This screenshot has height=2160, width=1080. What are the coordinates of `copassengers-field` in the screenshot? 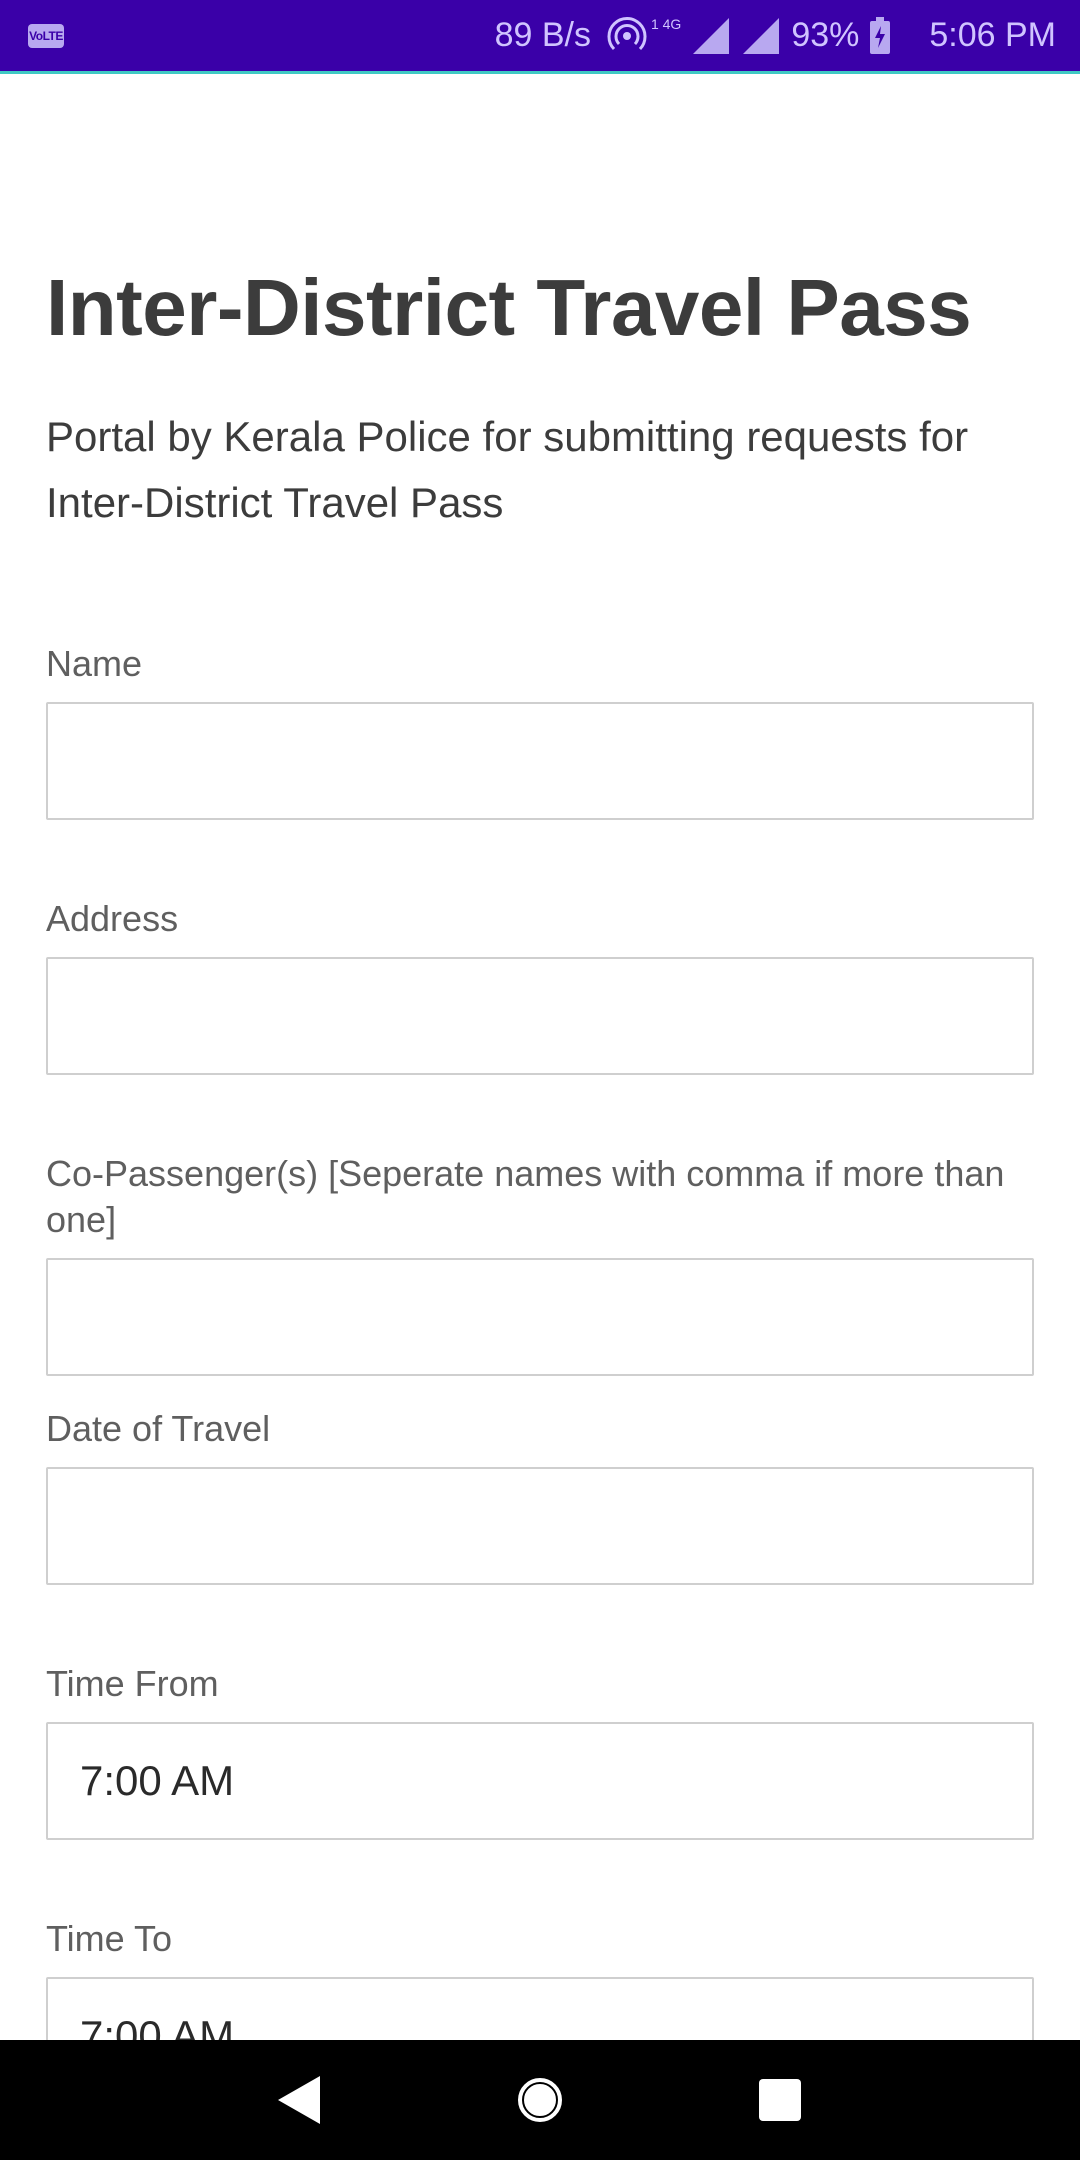 It's located at (540, 1317).